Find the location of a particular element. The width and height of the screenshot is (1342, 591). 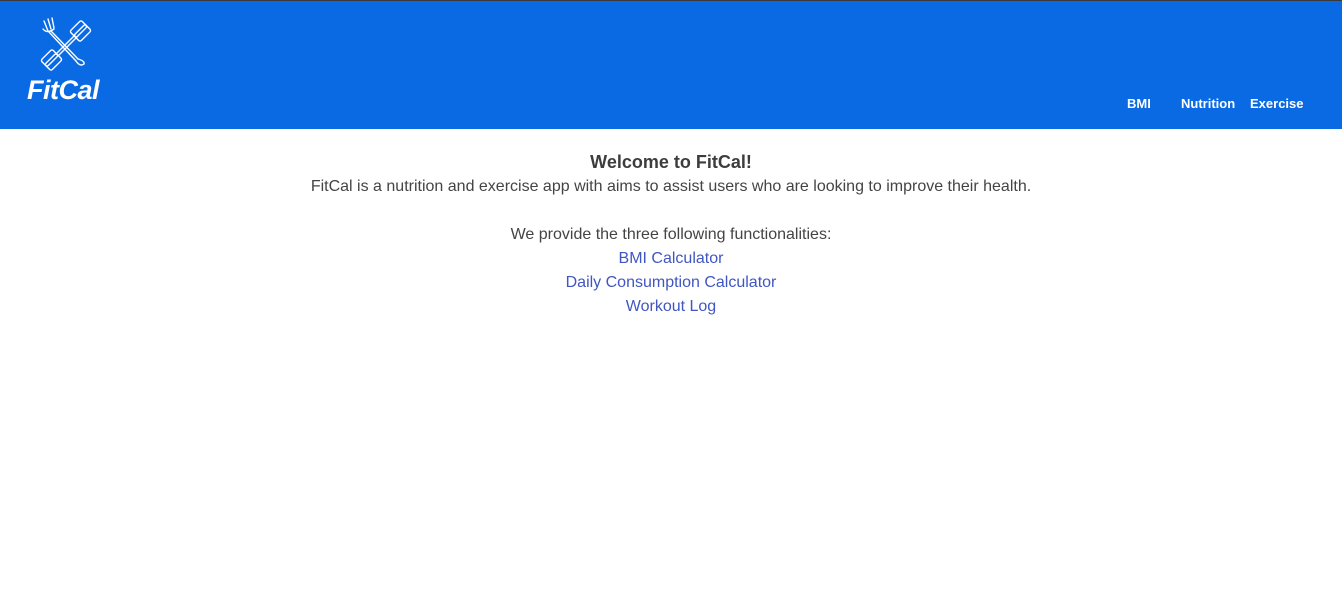

list-item: BMI Calculator is located at coordinates (671, 259).